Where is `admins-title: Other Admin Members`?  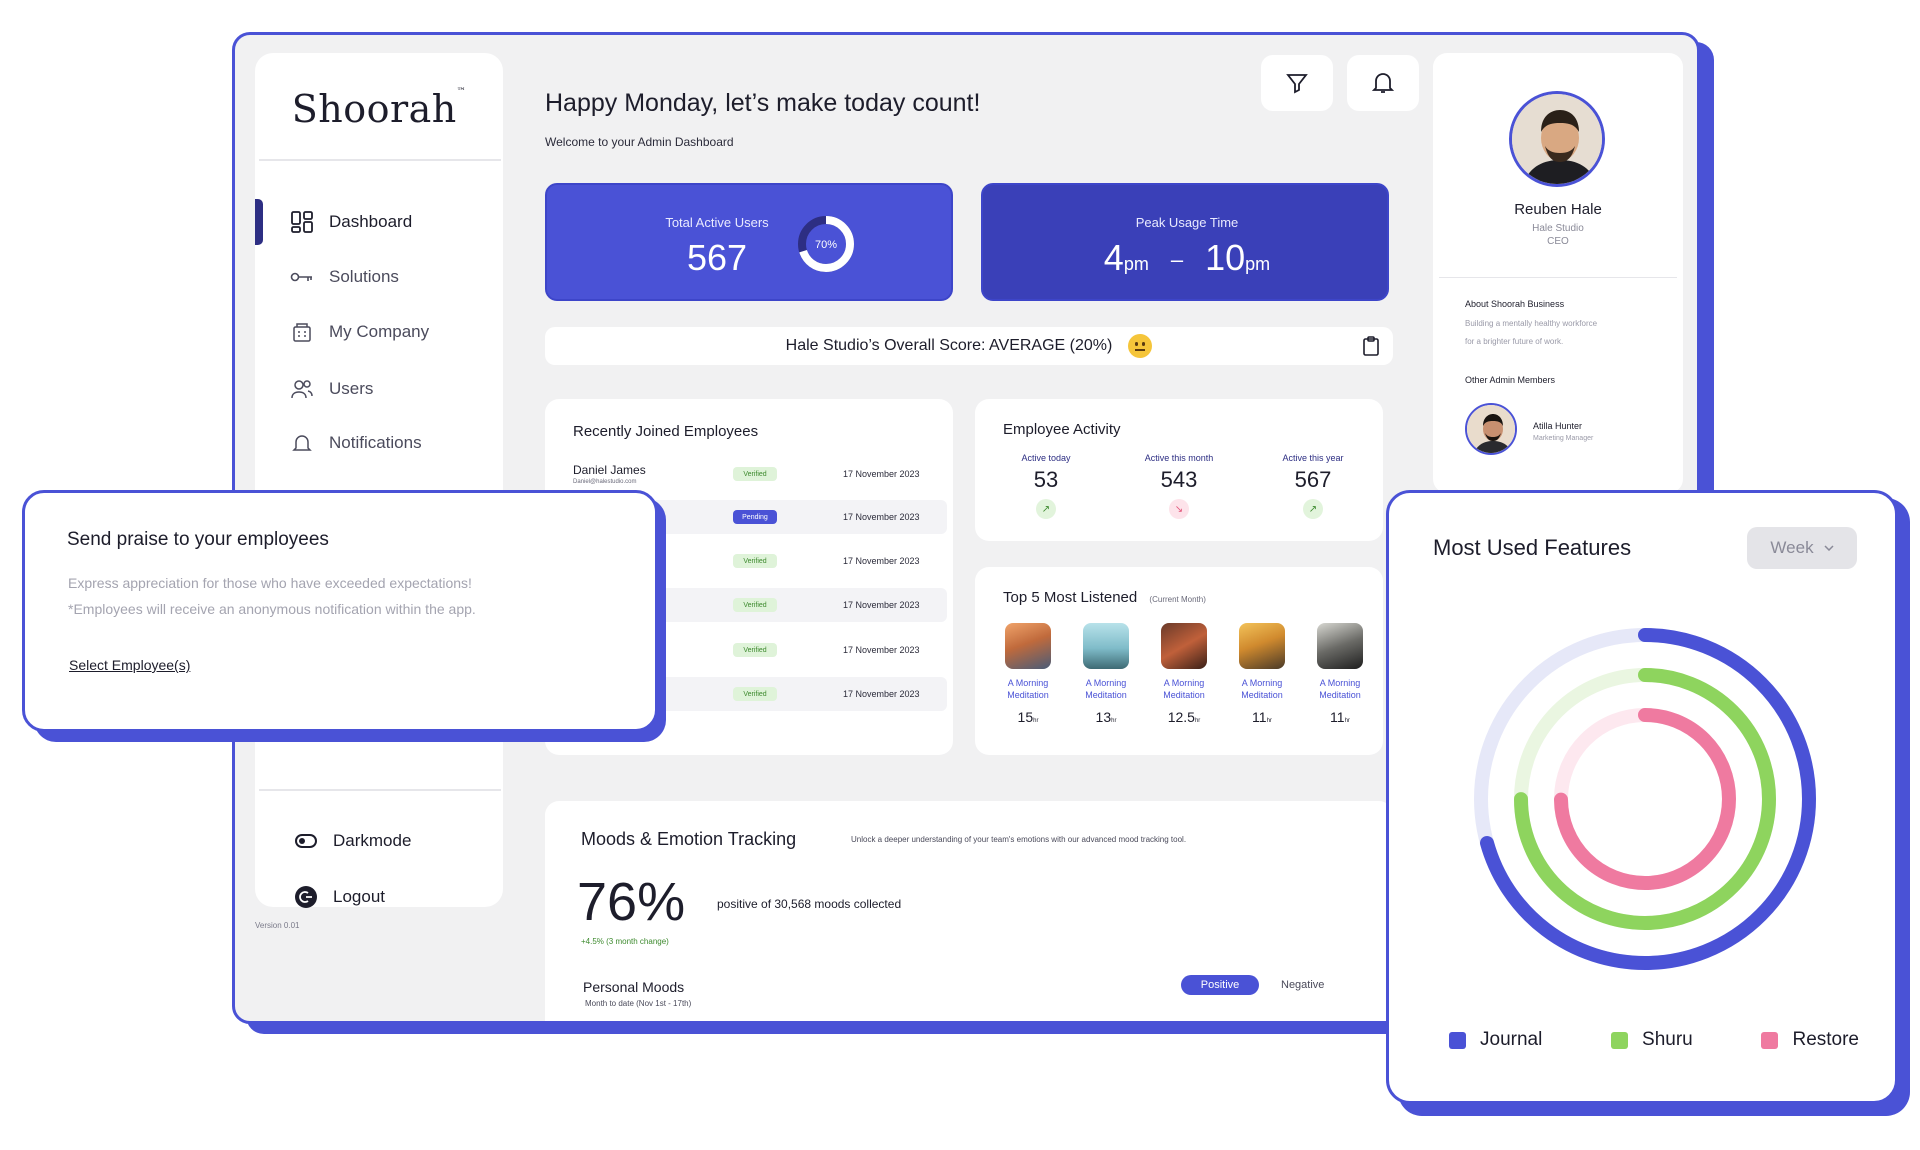 admins-title: Other Admin Members is located at coordinates (1510, 380).